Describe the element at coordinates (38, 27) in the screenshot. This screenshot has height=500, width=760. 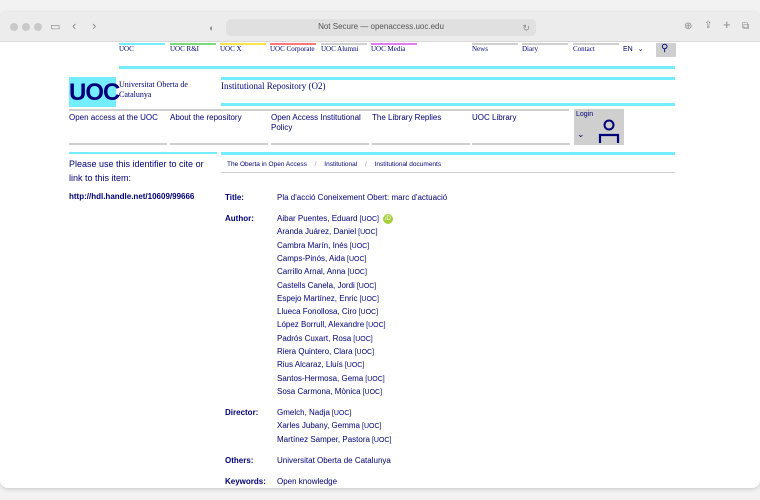
I see `zoom-window-icon` at that location.